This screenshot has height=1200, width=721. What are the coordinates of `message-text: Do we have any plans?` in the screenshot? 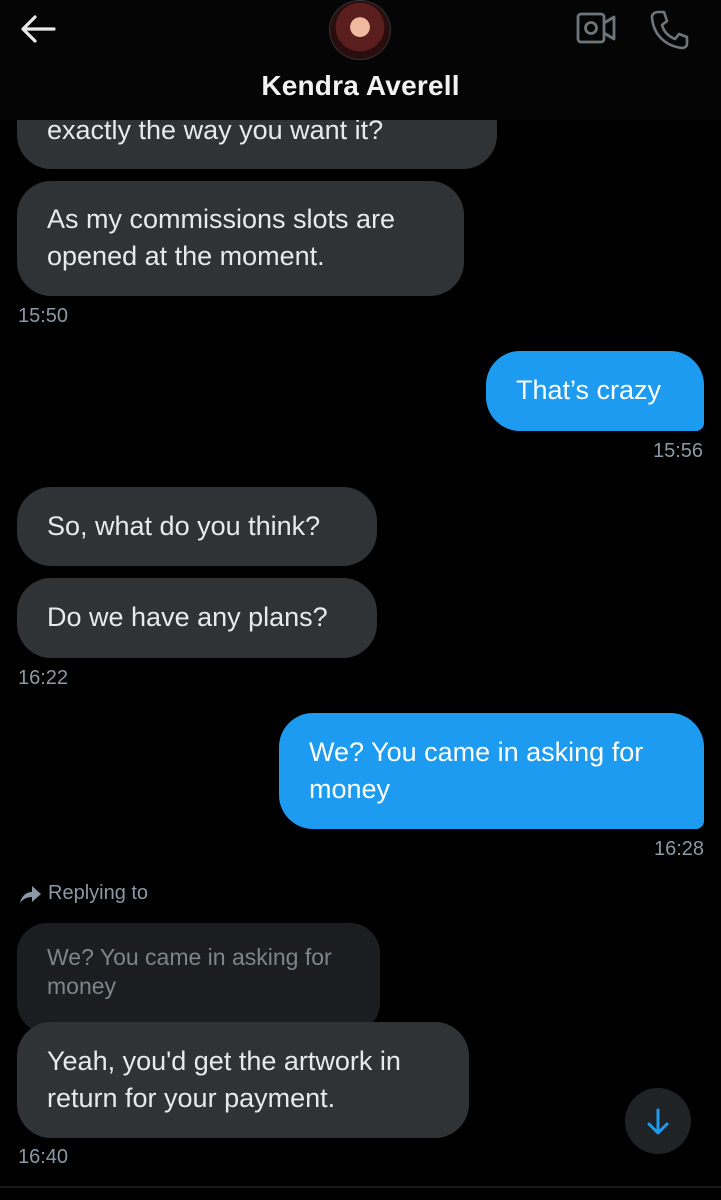 It's located at (187, 617).